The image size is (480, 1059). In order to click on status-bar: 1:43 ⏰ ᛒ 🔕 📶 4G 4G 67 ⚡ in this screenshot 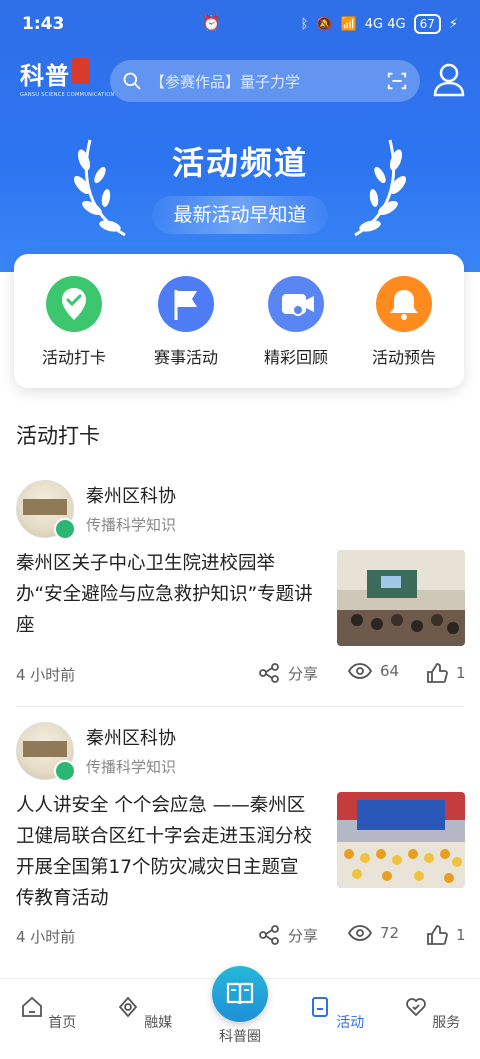, I will do `click(240, 25)`.